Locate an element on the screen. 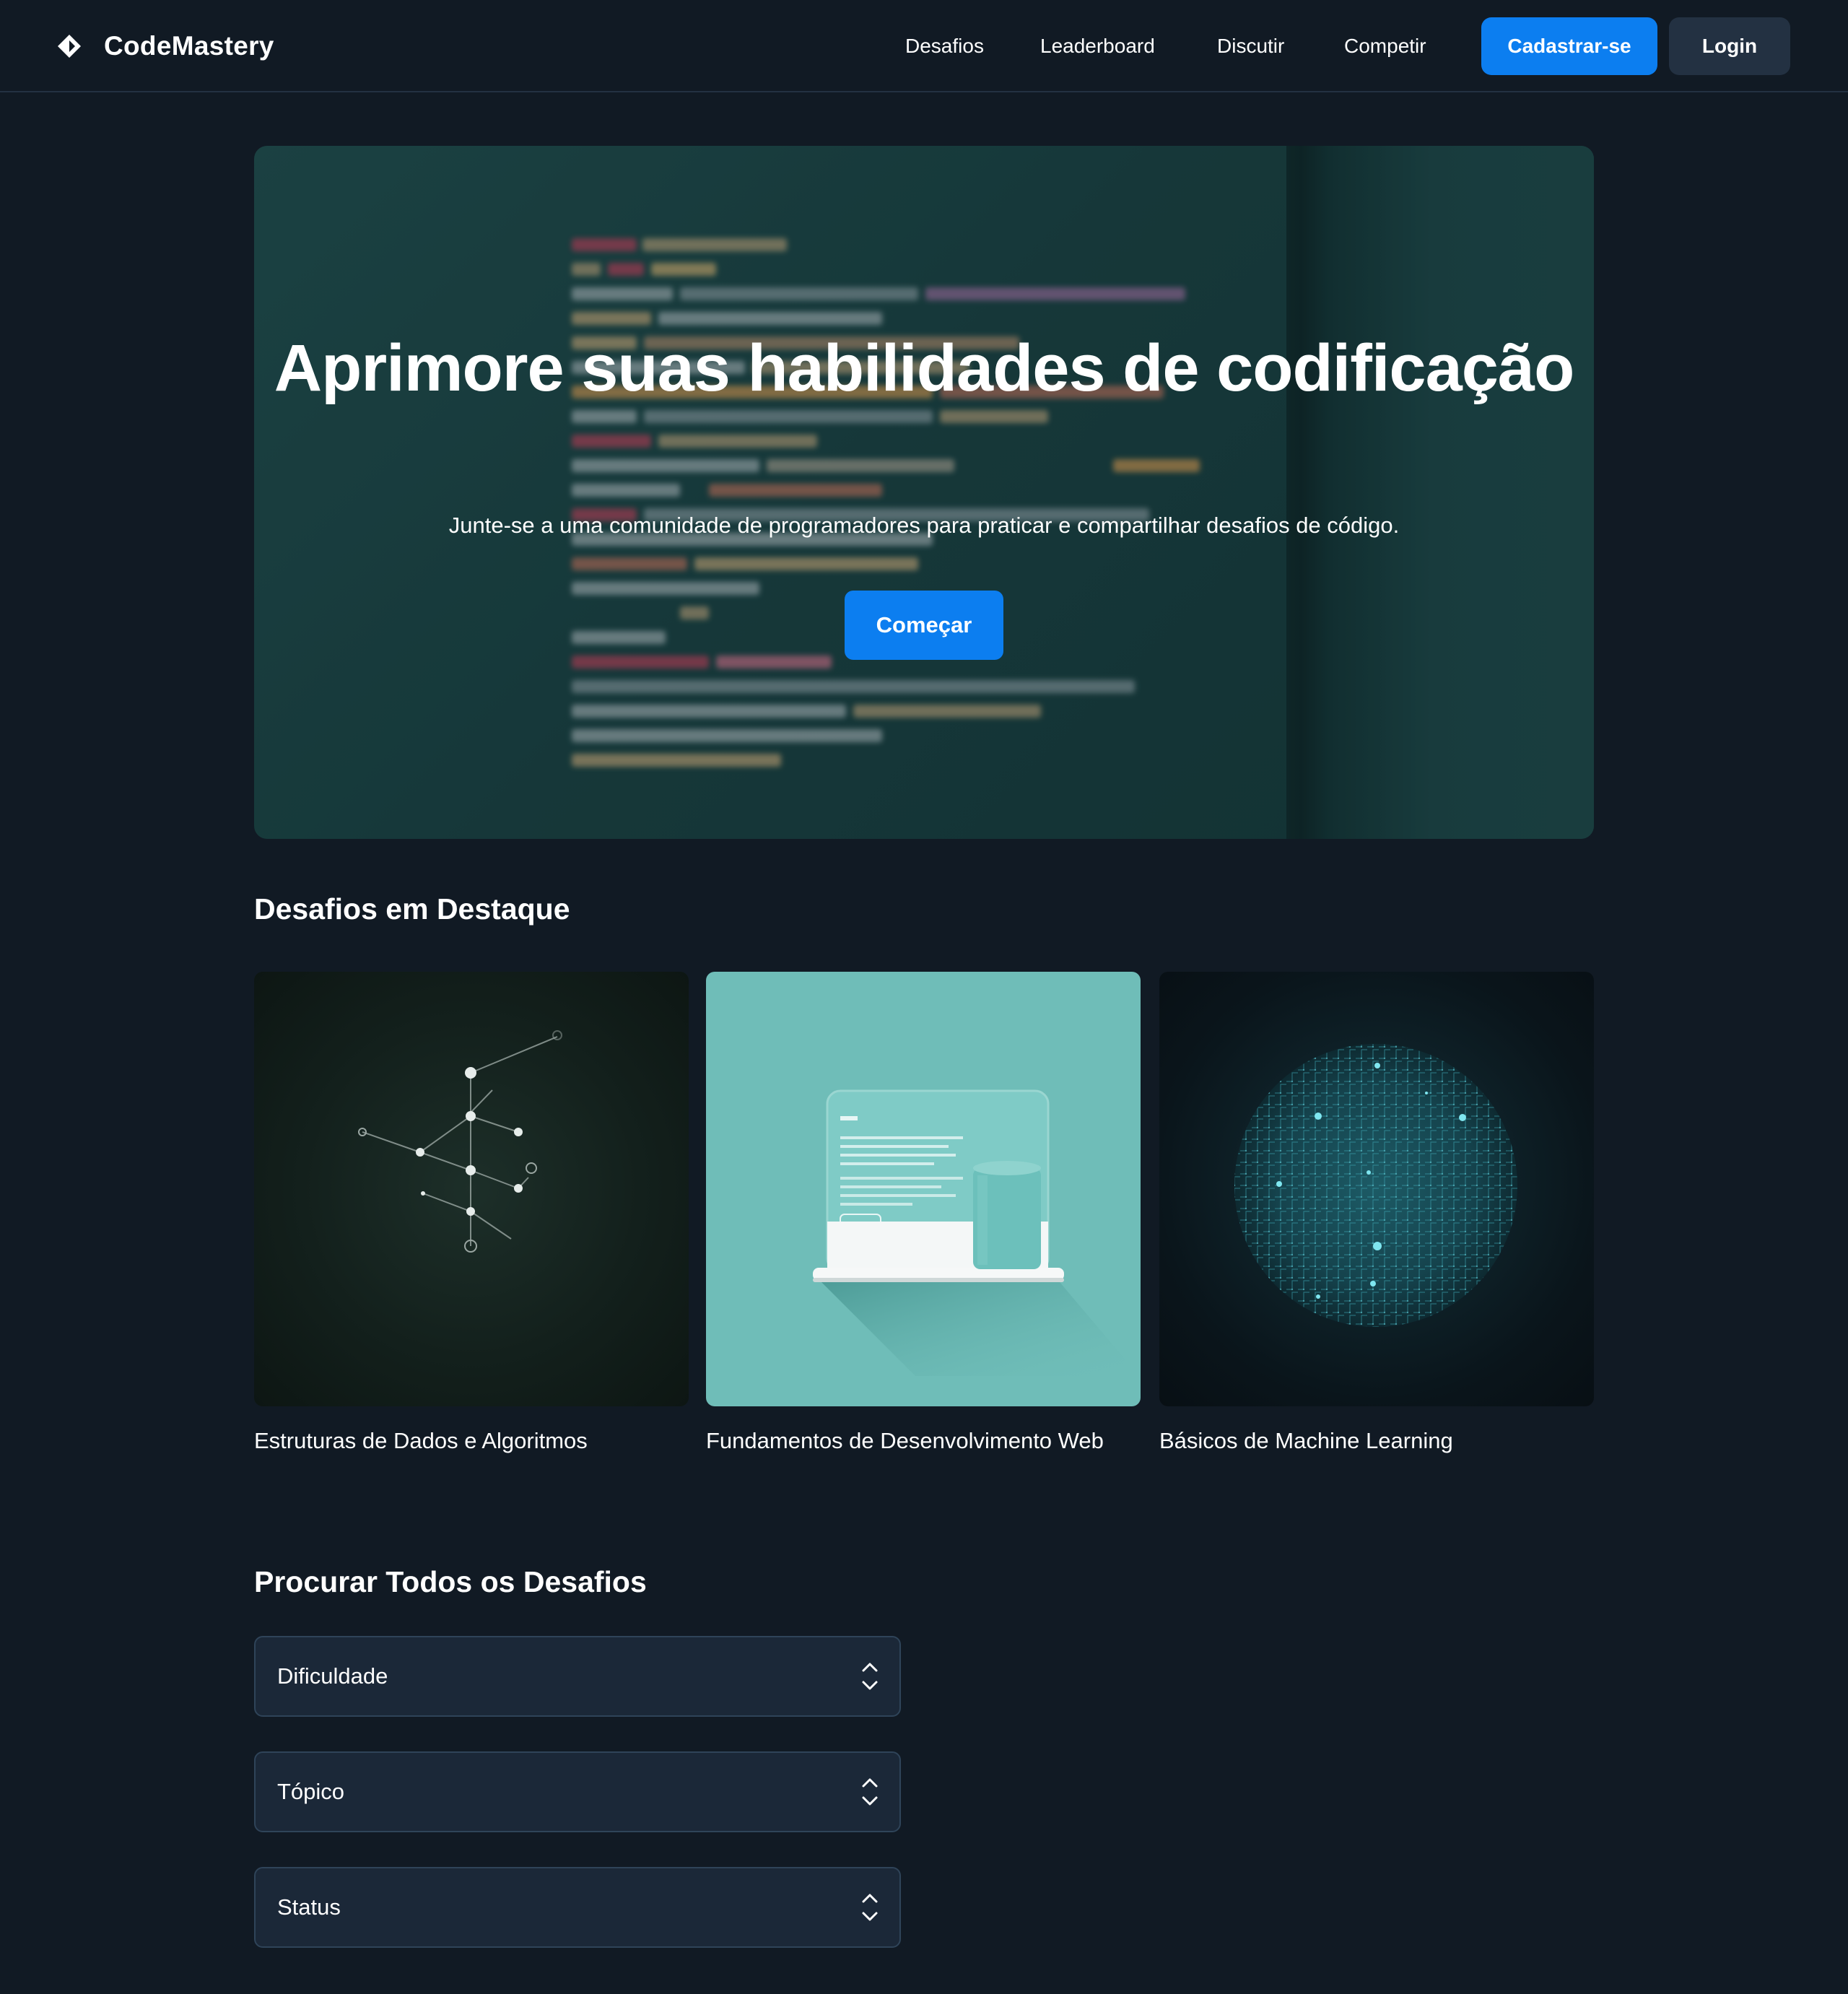  difficulty-select-value: Dificuldade is located at coordinates (332, 1676).